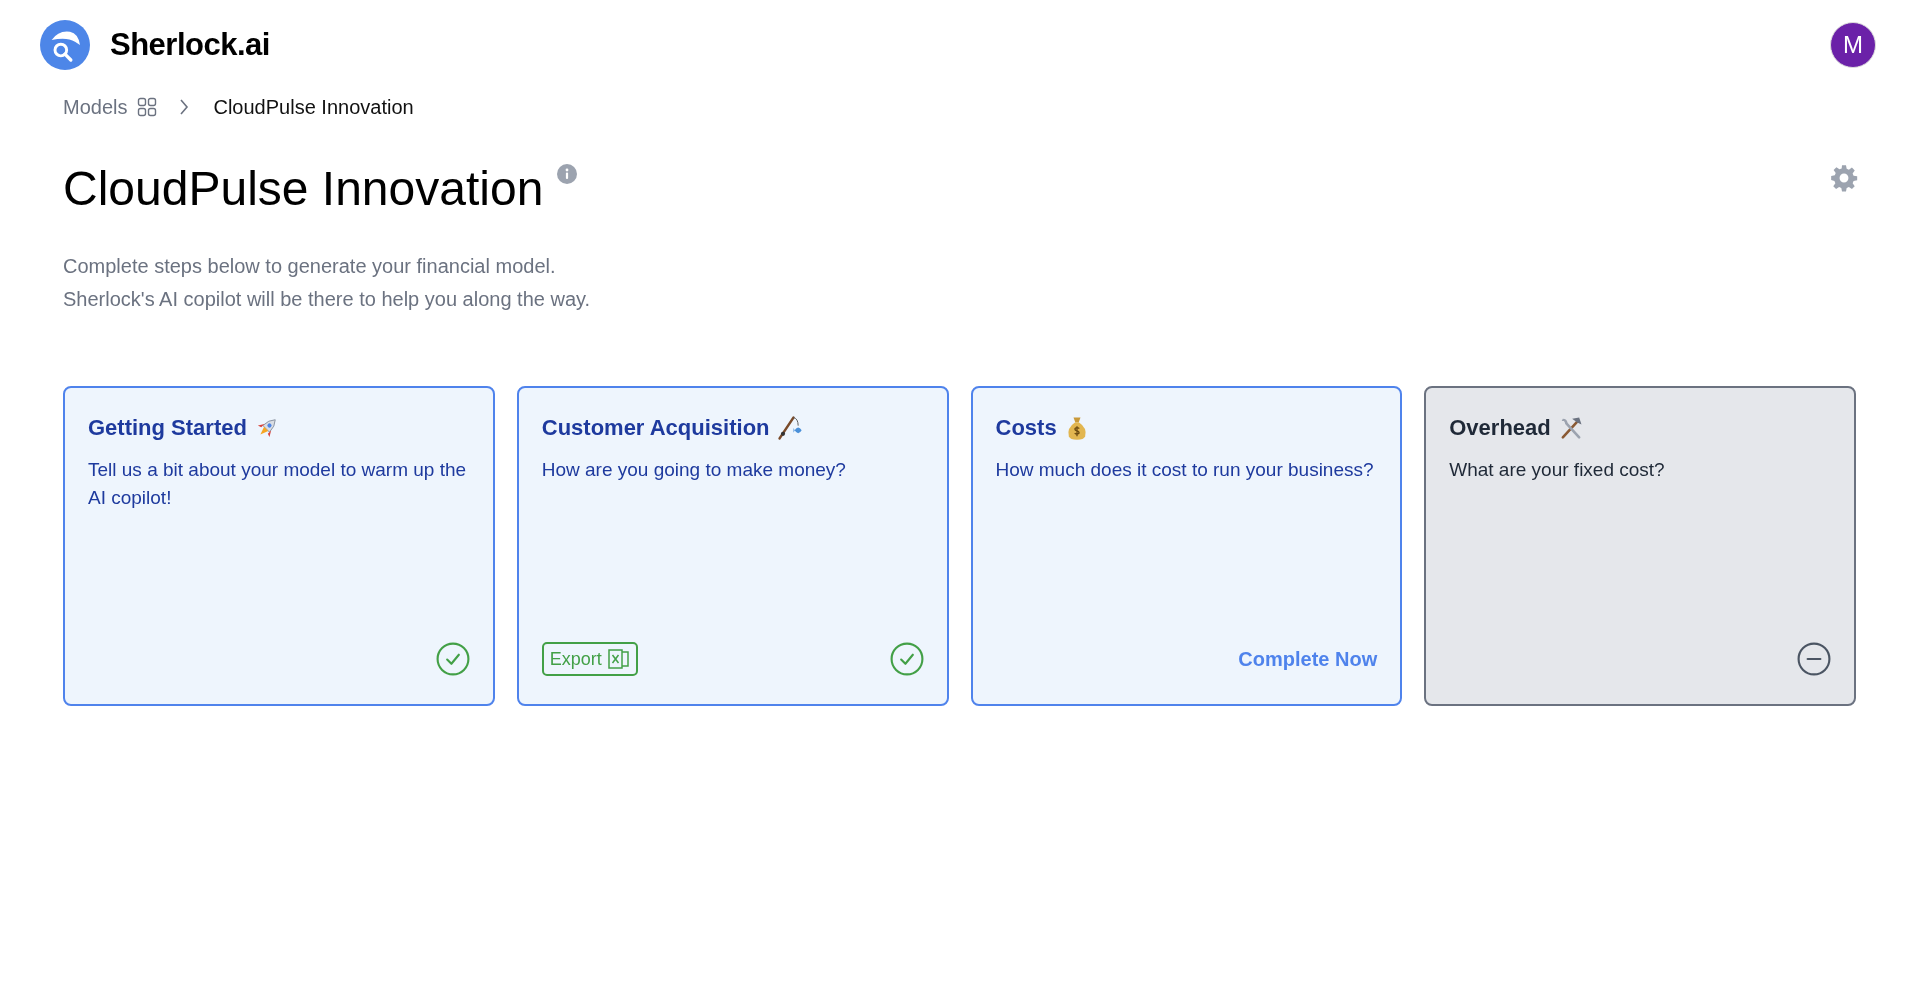 This screenshot has width=1920, height=981. I want to click on breadcrumb-current: CloudPulse Innovation, so click(313, 107).